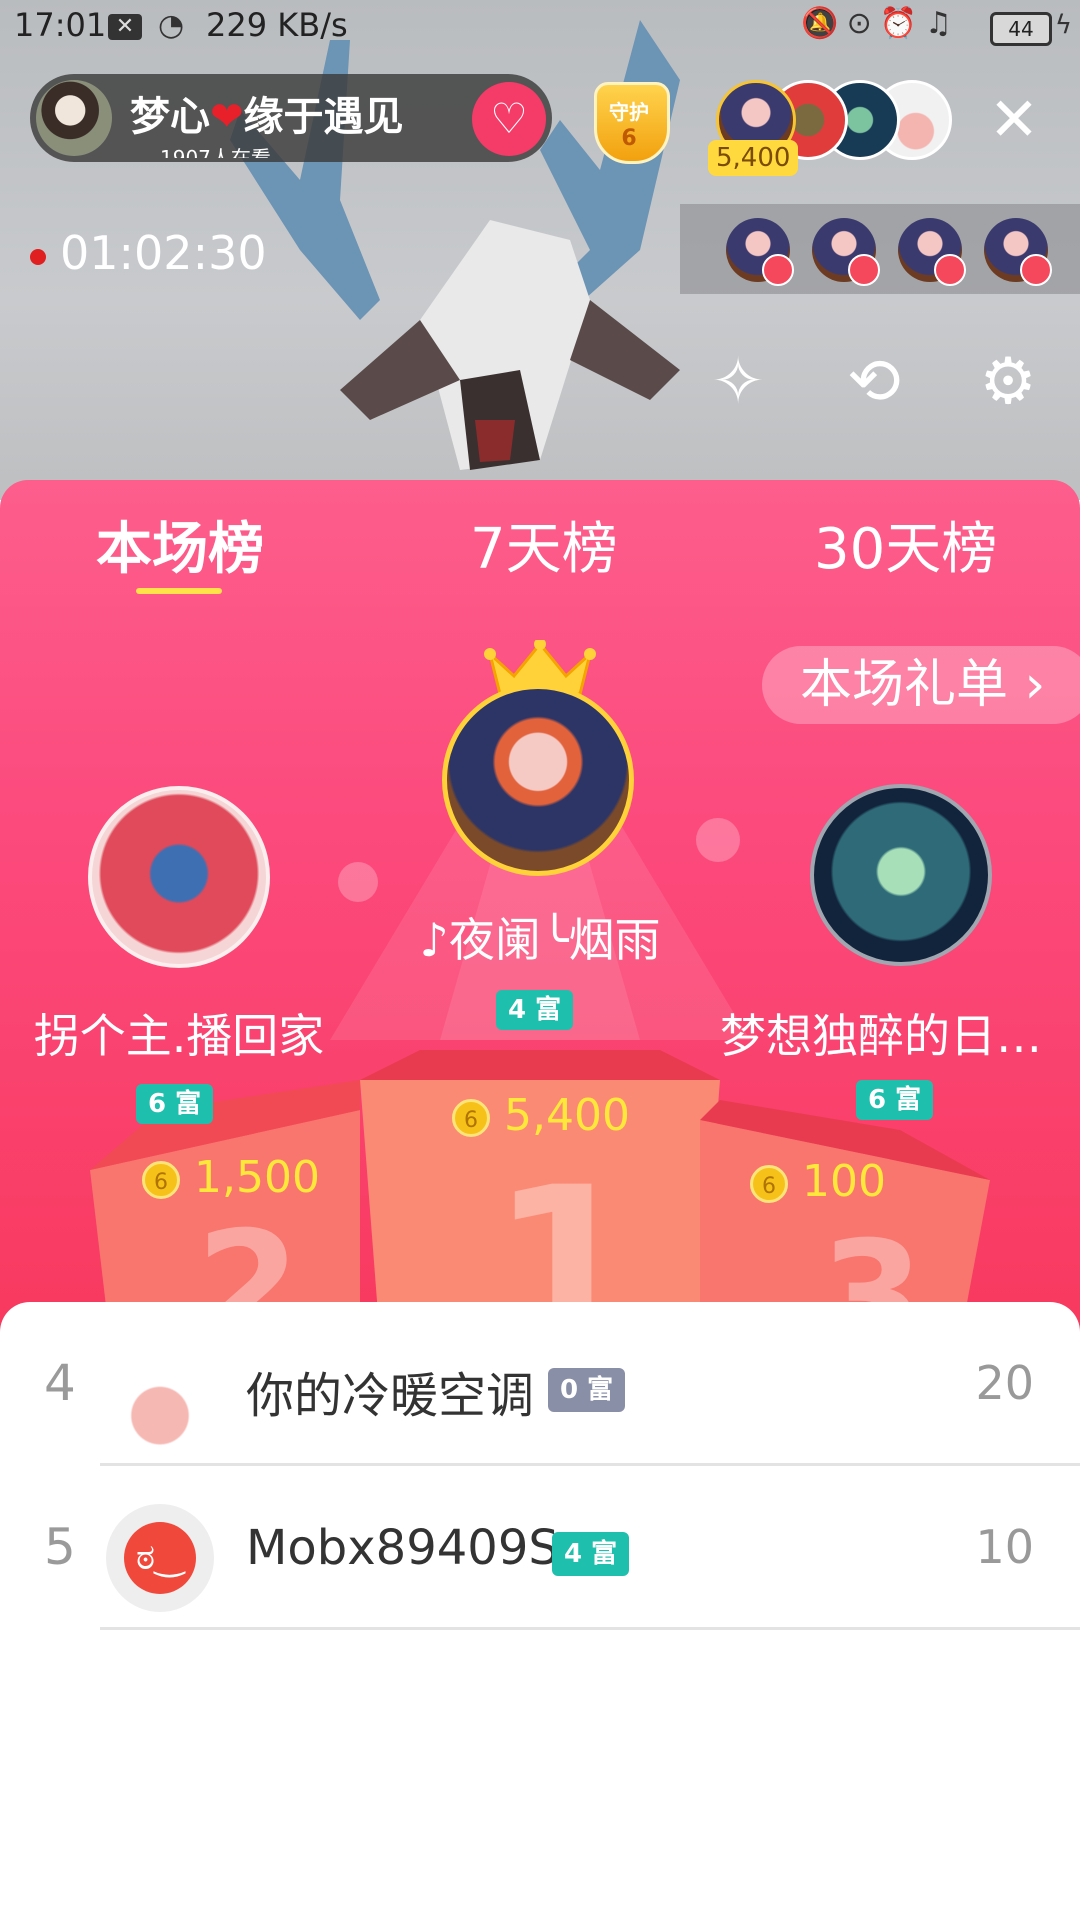  Describe the element at coordinates (74, 118) in the screenshot. I see `host-avatar` at that location.